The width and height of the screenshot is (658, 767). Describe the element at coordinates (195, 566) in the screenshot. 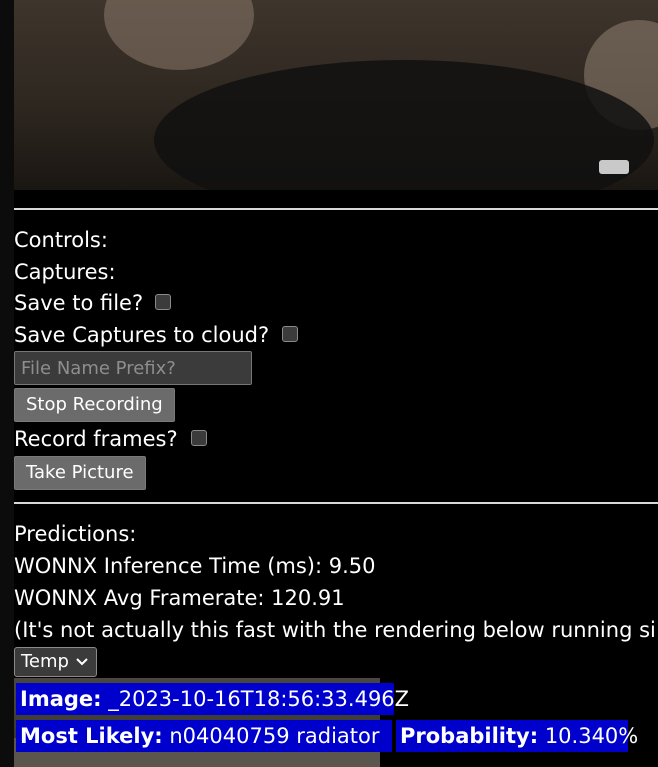

I see `inference-time-text: WONNX Inference Time (ms): 9.50` at that location.